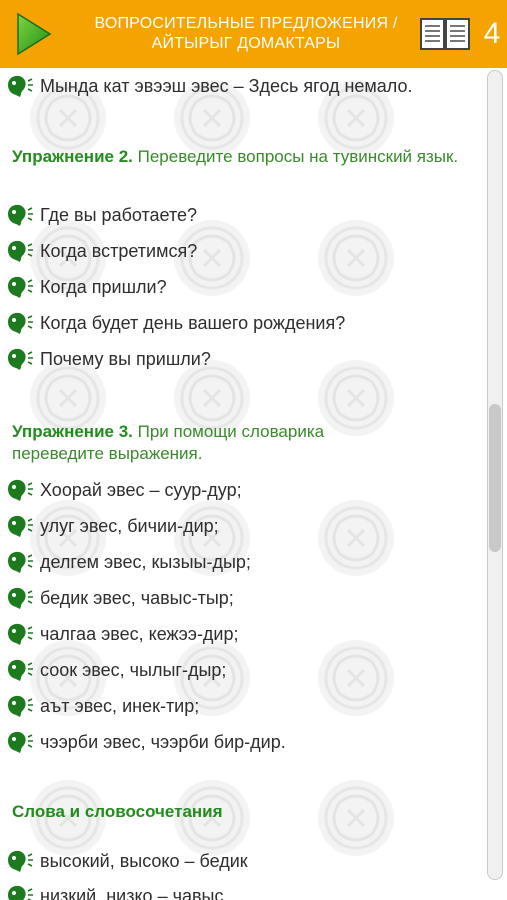 The height and width of the screenshot is (900, 507). What do you see at coordinates (125, 358) in the screenshot?
I see `phrase-text: Почему вы пришли?` at bounding box center [125, 358].